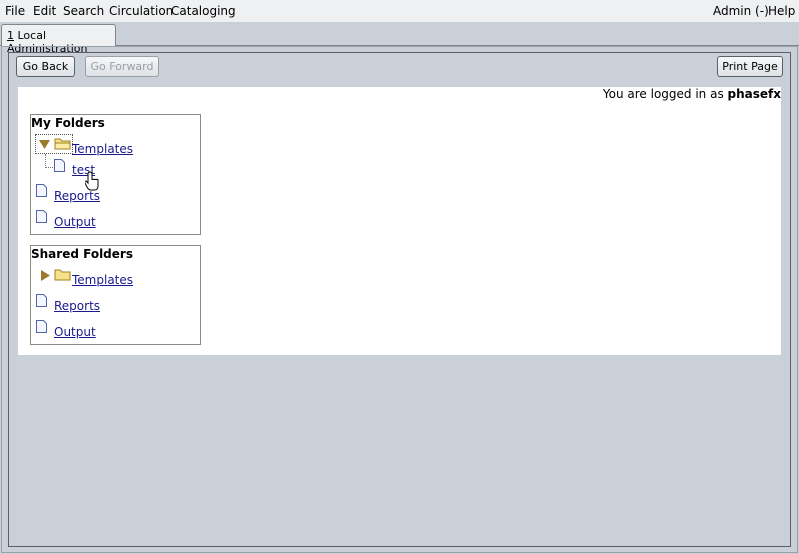 This screenshot has height=554, width=799. I want to click on login-user: phasefx, so click(754, 94).